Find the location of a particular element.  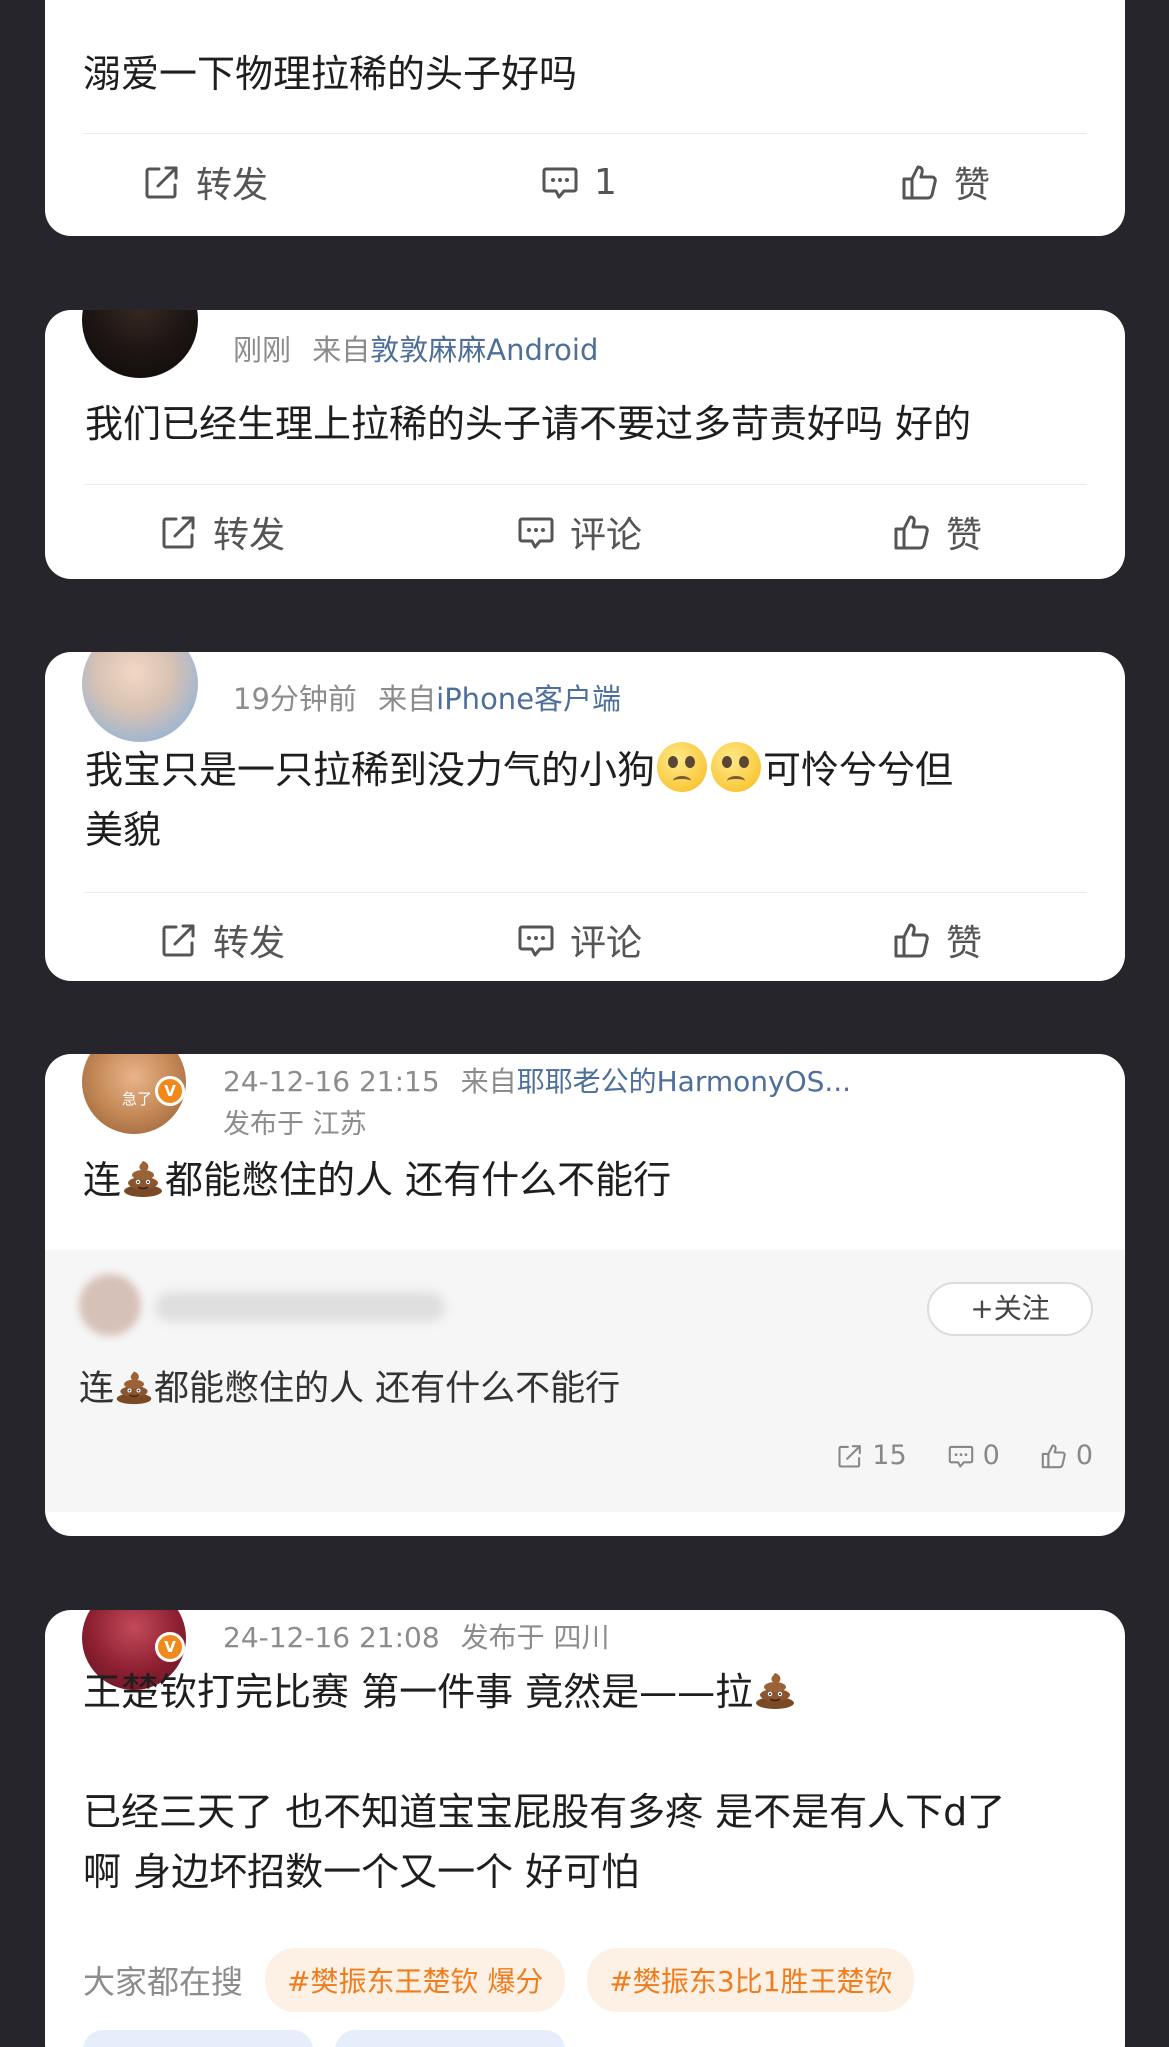

post-meta: 刚刚 来自敦敦麻麻Android is located at coordinates (415, 348).